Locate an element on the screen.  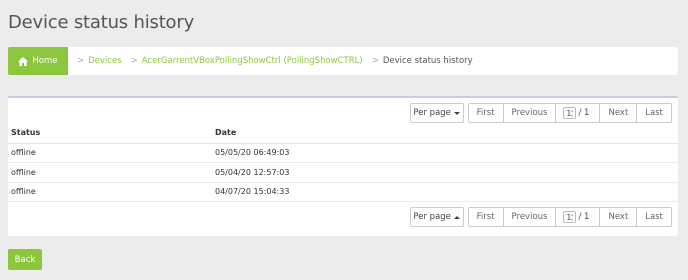
pager-top: Per page First Previous 1 / 1 Next Last is located at coordinates (540, 113).